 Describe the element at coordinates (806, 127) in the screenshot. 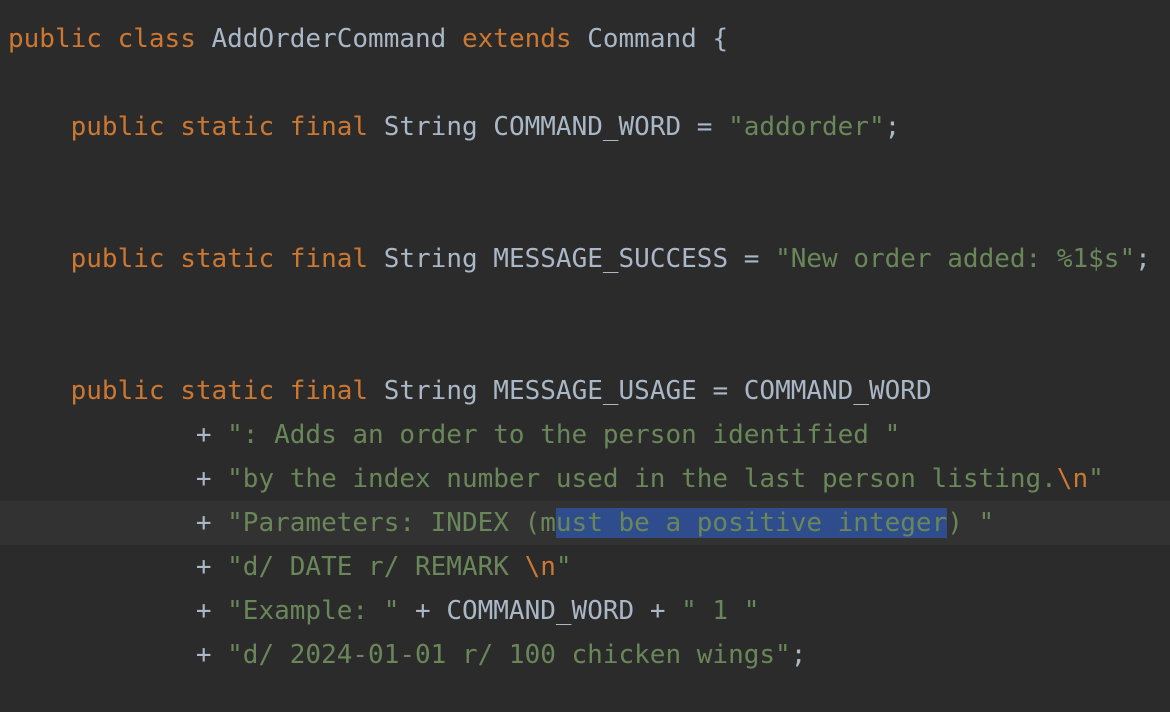

I see `code-token: "addorder"` at that location.